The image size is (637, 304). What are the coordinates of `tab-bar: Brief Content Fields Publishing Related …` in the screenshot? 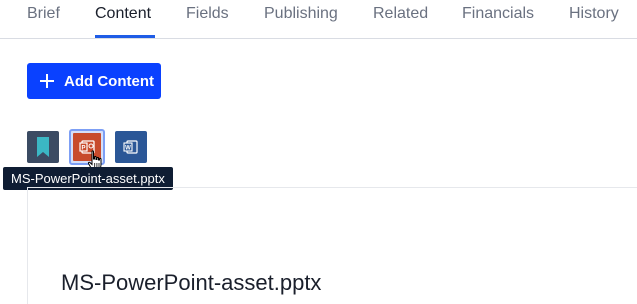 It's located at (318, 19).